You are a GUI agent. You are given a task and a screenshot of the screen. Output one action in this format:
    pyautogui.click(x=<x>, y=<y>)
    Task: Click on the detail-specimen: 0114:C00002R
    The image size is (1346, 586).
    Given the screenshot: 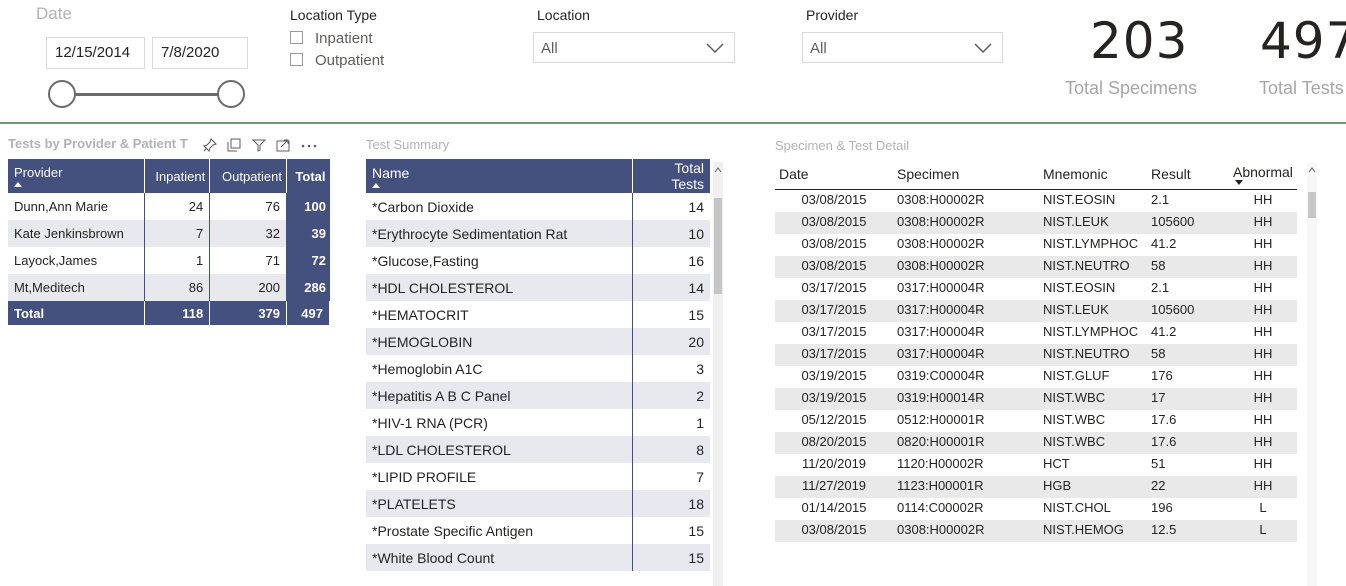 What is the action you would take?
    pyautogui.click(x=940, y=507)
    